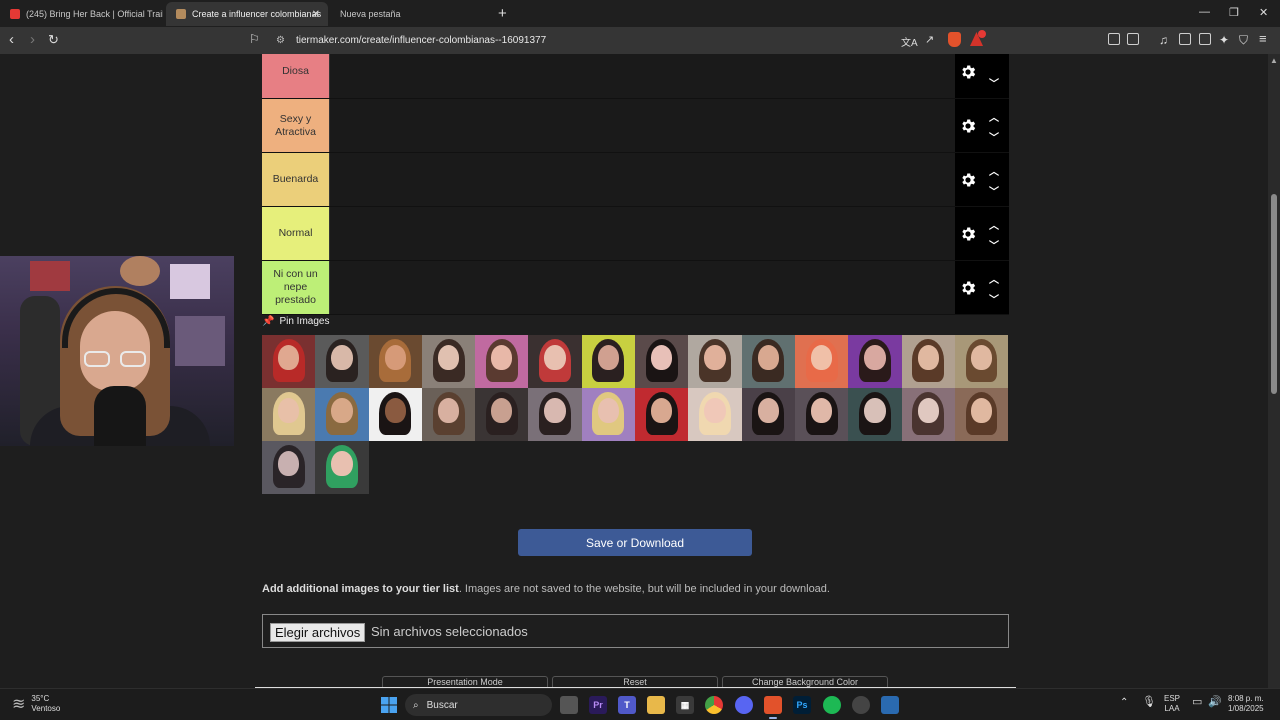  Describe the element at coordinates (280, 40) in the screenshot. I see `site-info-icon: ⚙` at that location.